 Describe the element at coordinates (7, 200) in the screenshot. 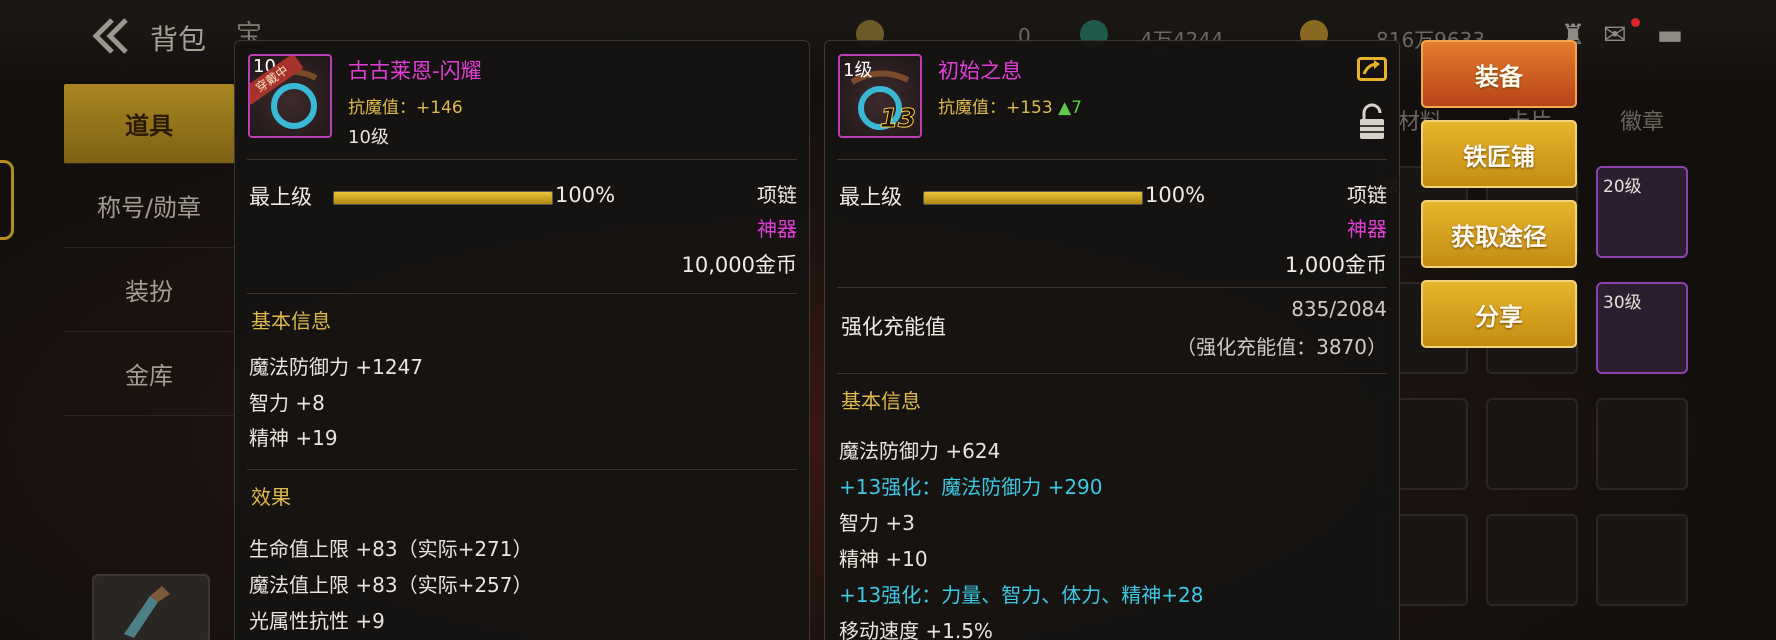

I see `left-edge-handle` at that location.